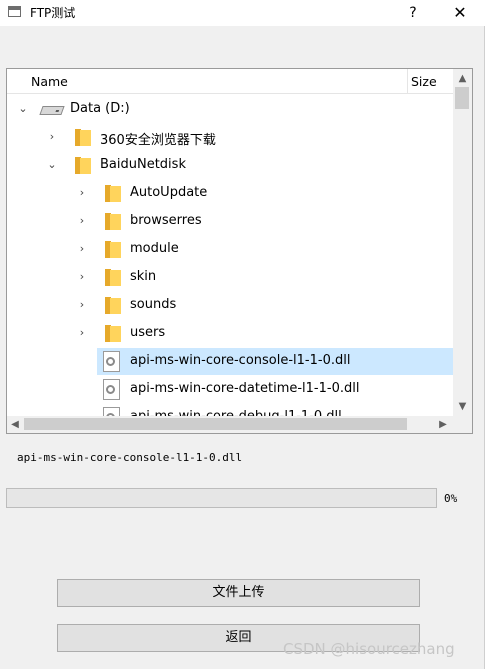 The height and width of the screenshot is (669, 485). I want to click on column-divider, so click(407, 81).